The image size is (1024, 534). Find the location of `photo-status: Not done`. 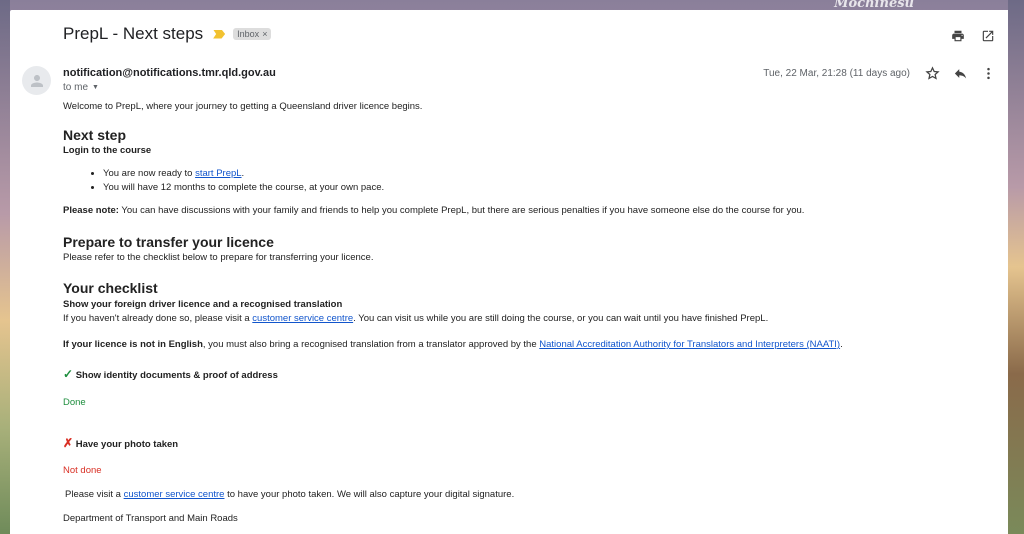

photo-status: Not done is located at coordinates (82, 470).